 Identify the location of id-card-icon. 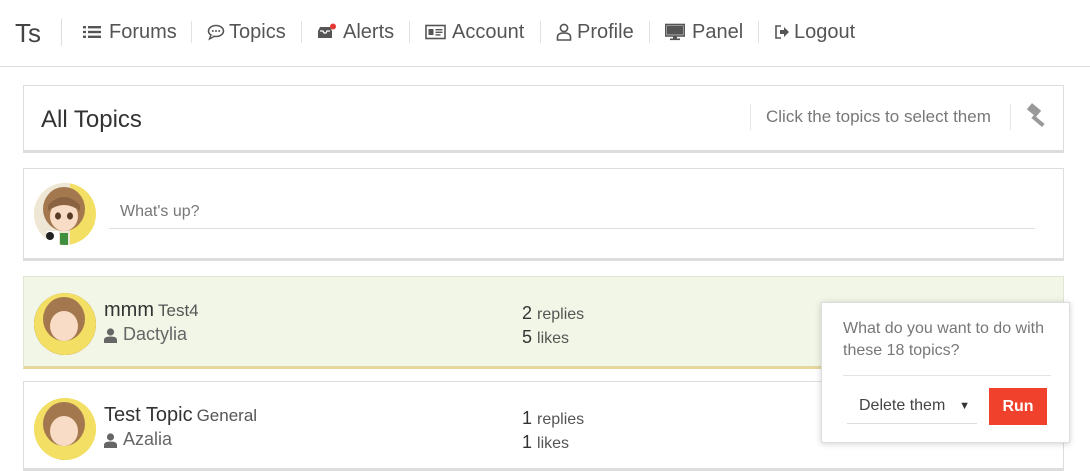
(435, 32).